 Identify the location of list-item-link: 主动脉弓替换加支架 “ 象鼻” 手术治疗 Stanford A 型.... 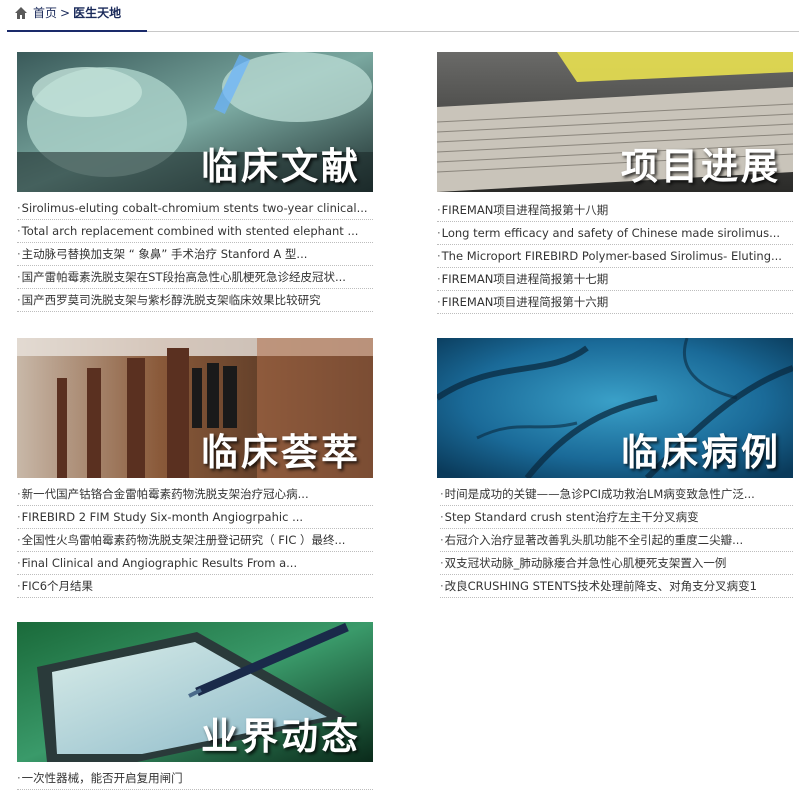
(165, 254).